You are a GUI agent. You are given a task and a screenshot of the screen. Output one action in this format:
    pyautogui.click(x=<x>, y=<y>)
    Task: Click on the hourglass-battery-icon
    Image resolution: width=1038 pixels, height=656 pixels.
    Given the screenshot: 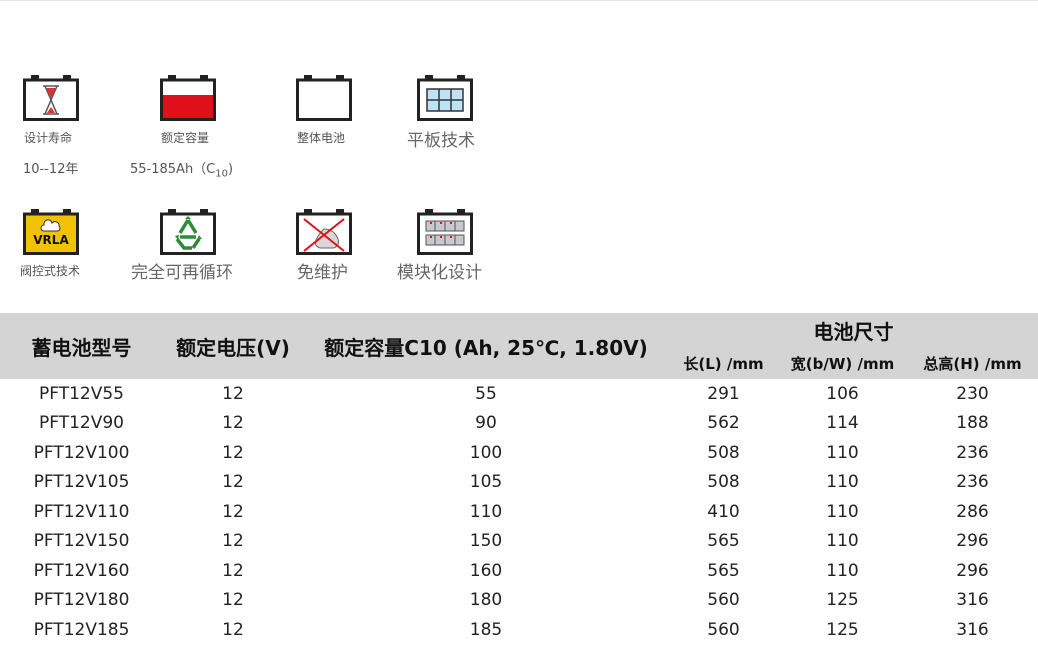 What is the action you would take?
    pyautogui.click(x=51, y=98)
    